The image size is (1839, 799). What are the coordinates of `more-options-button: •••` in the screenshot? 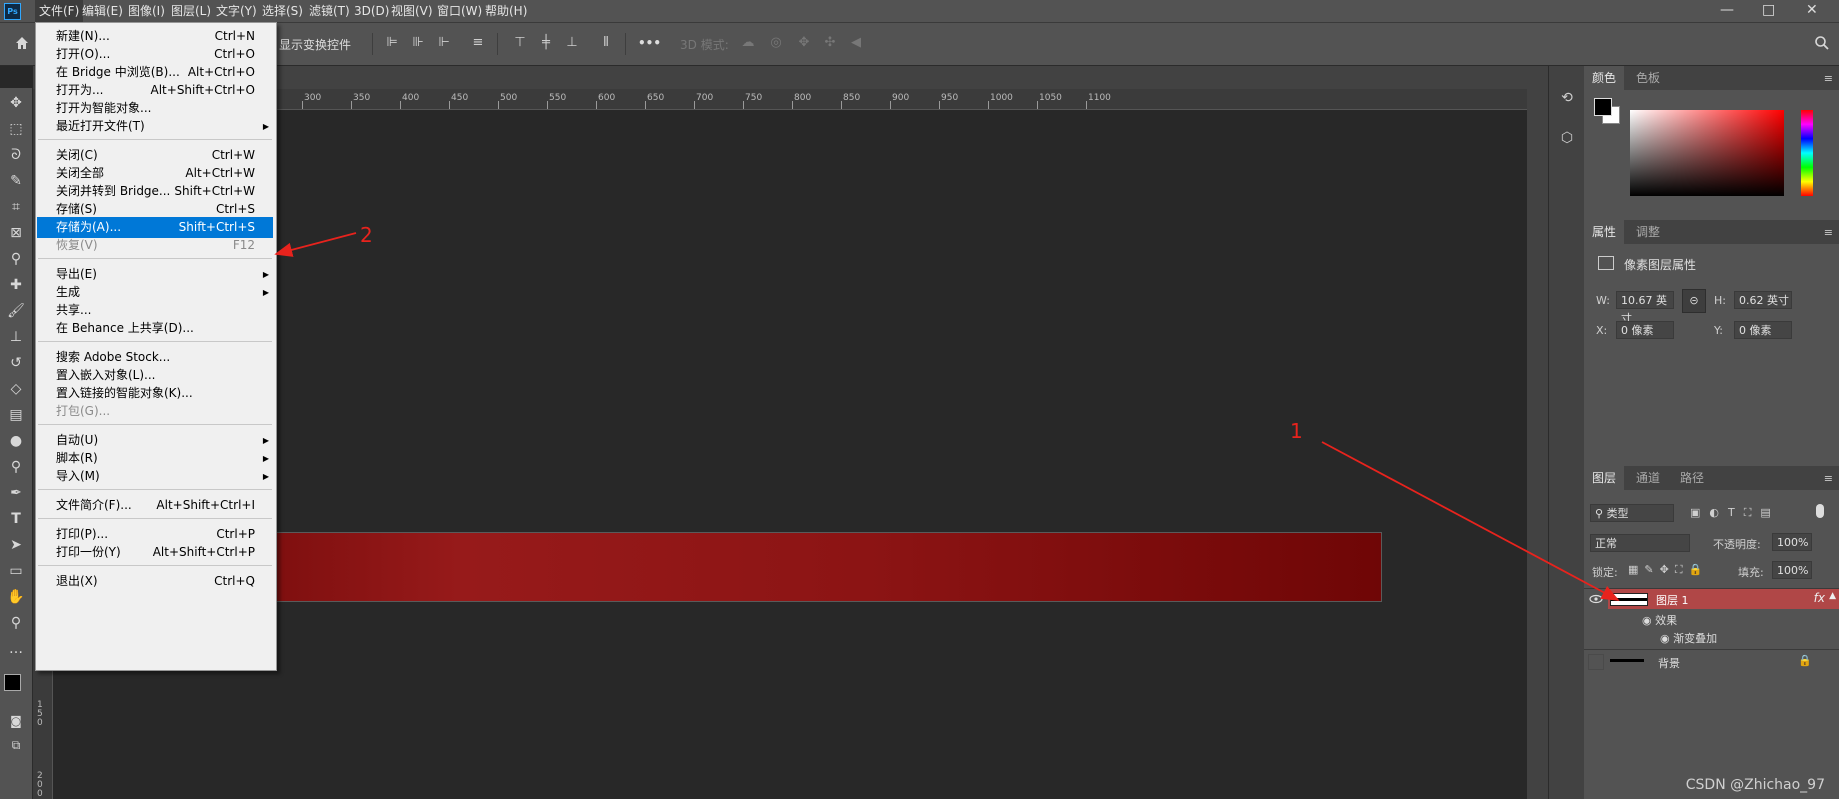 It's located at (649, 43).